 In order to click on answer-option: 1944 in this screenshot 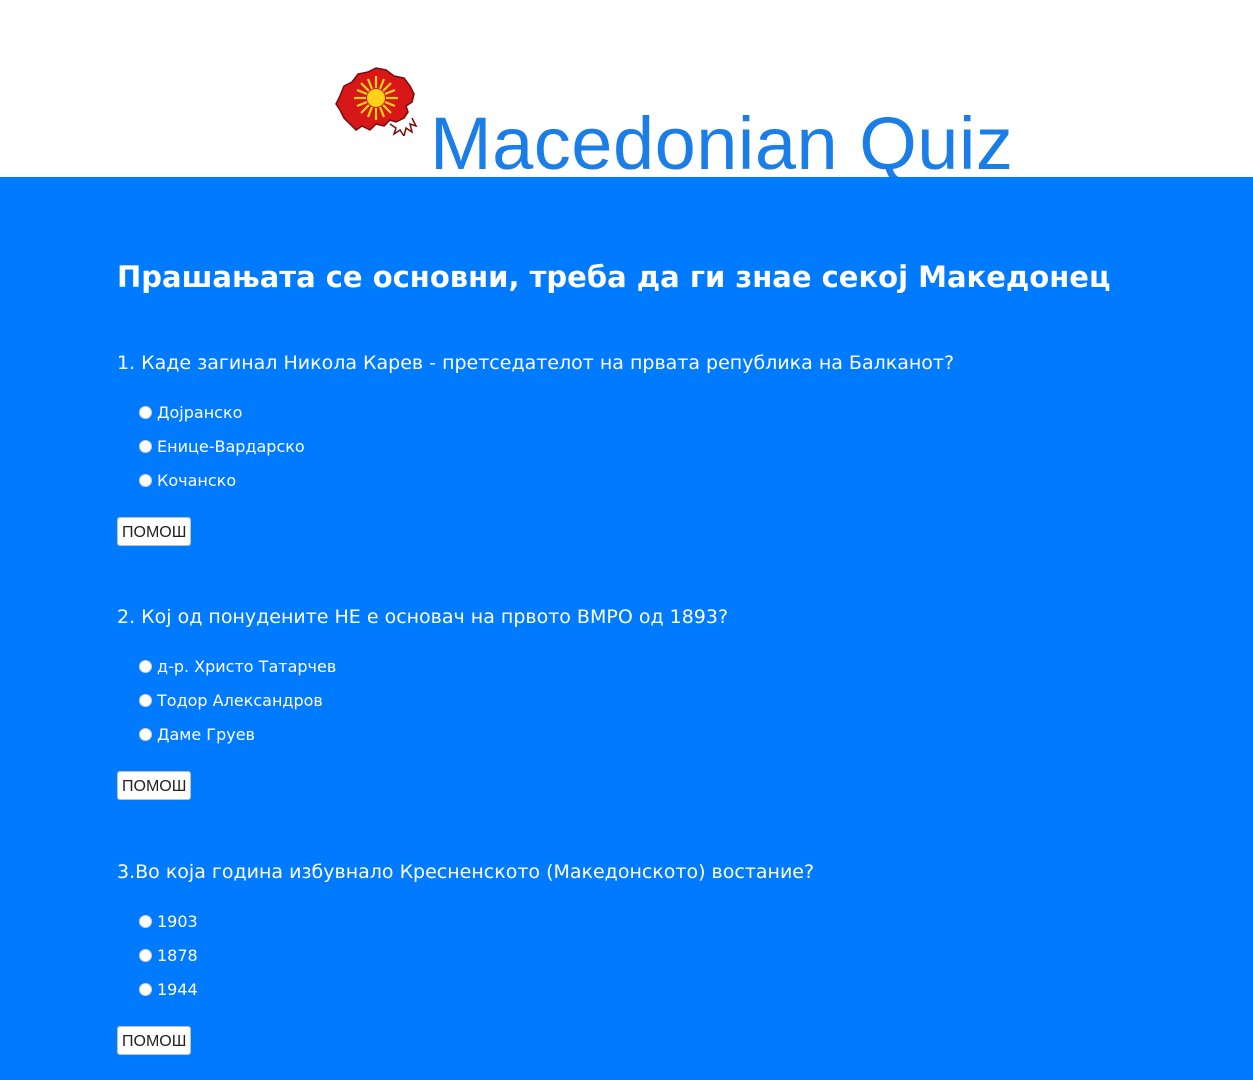, I will do `click(653, 989)`.